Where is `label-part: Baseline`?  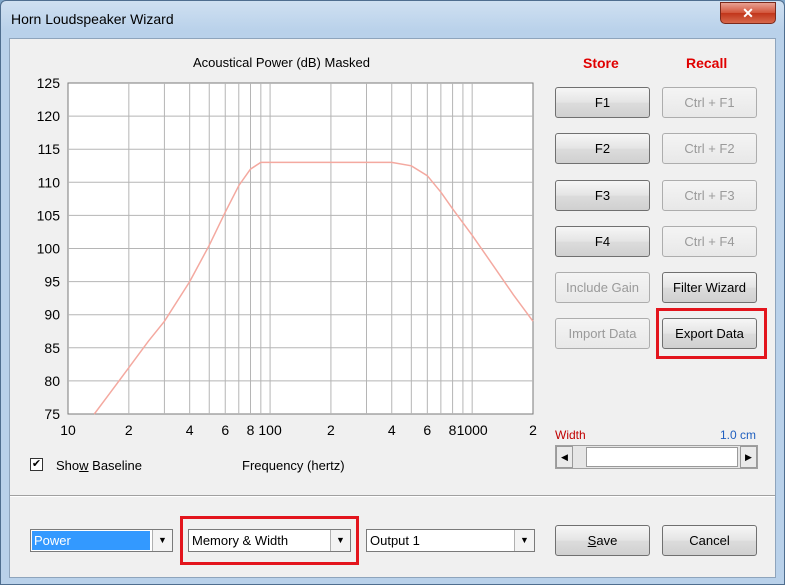 label-part: Baseline is located at coordinates (115, 465).